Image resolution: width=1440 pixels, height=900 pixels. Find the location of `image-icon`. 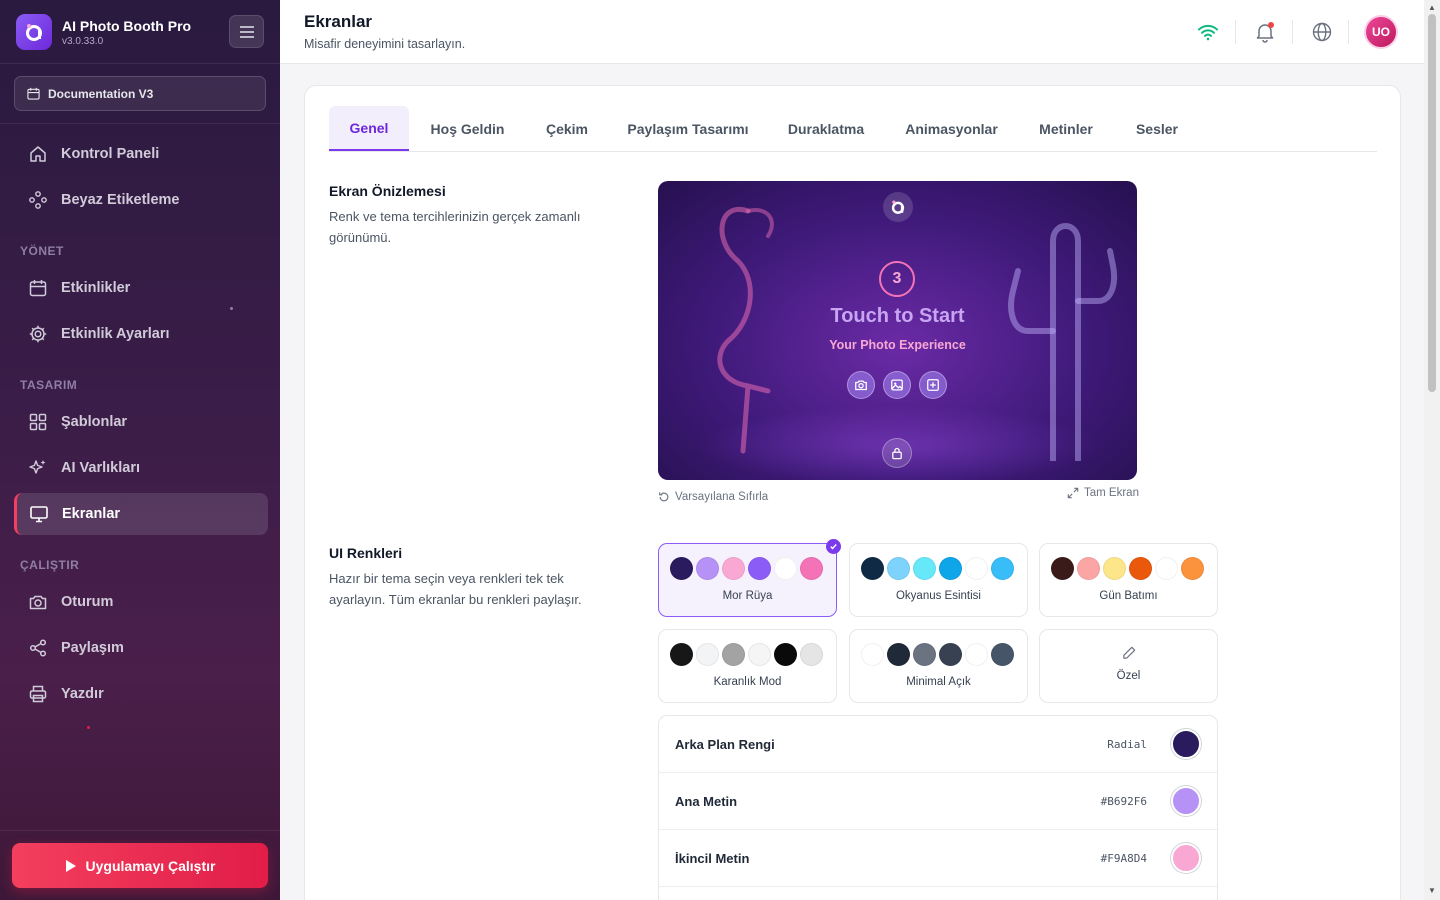

image-icon is located at coordinates (897, 385).